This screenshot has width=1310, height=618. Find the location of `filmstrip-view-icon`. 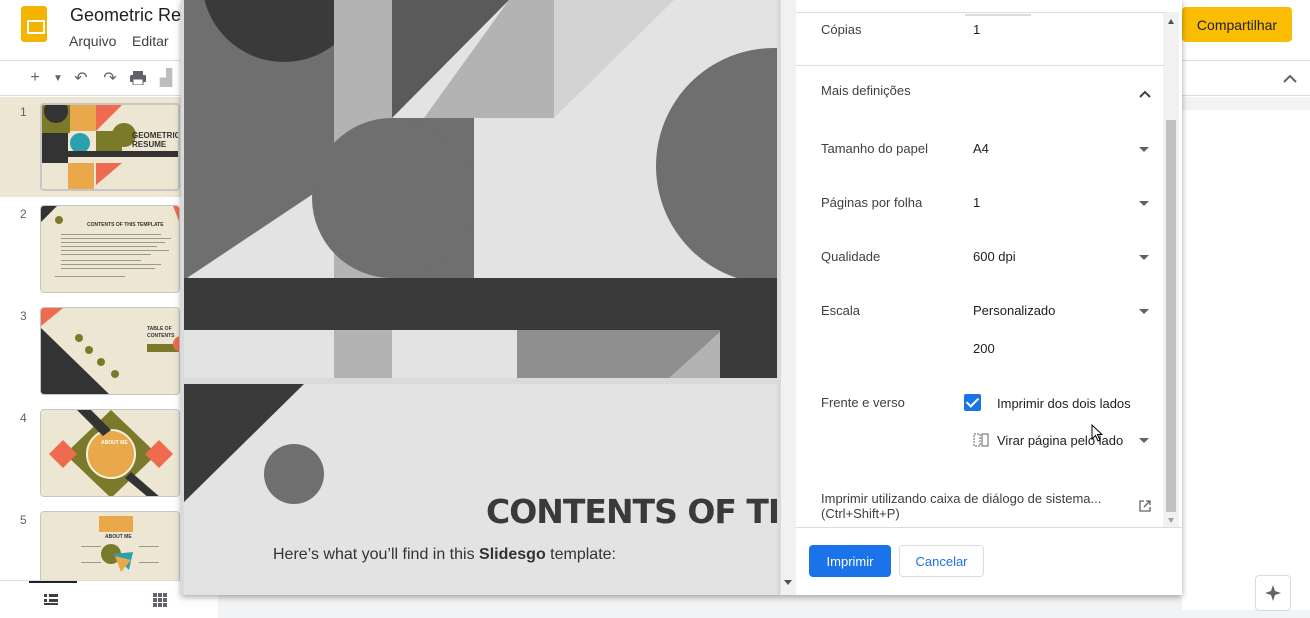

filmstrip-view-icon is located at coordinates (51, 602).